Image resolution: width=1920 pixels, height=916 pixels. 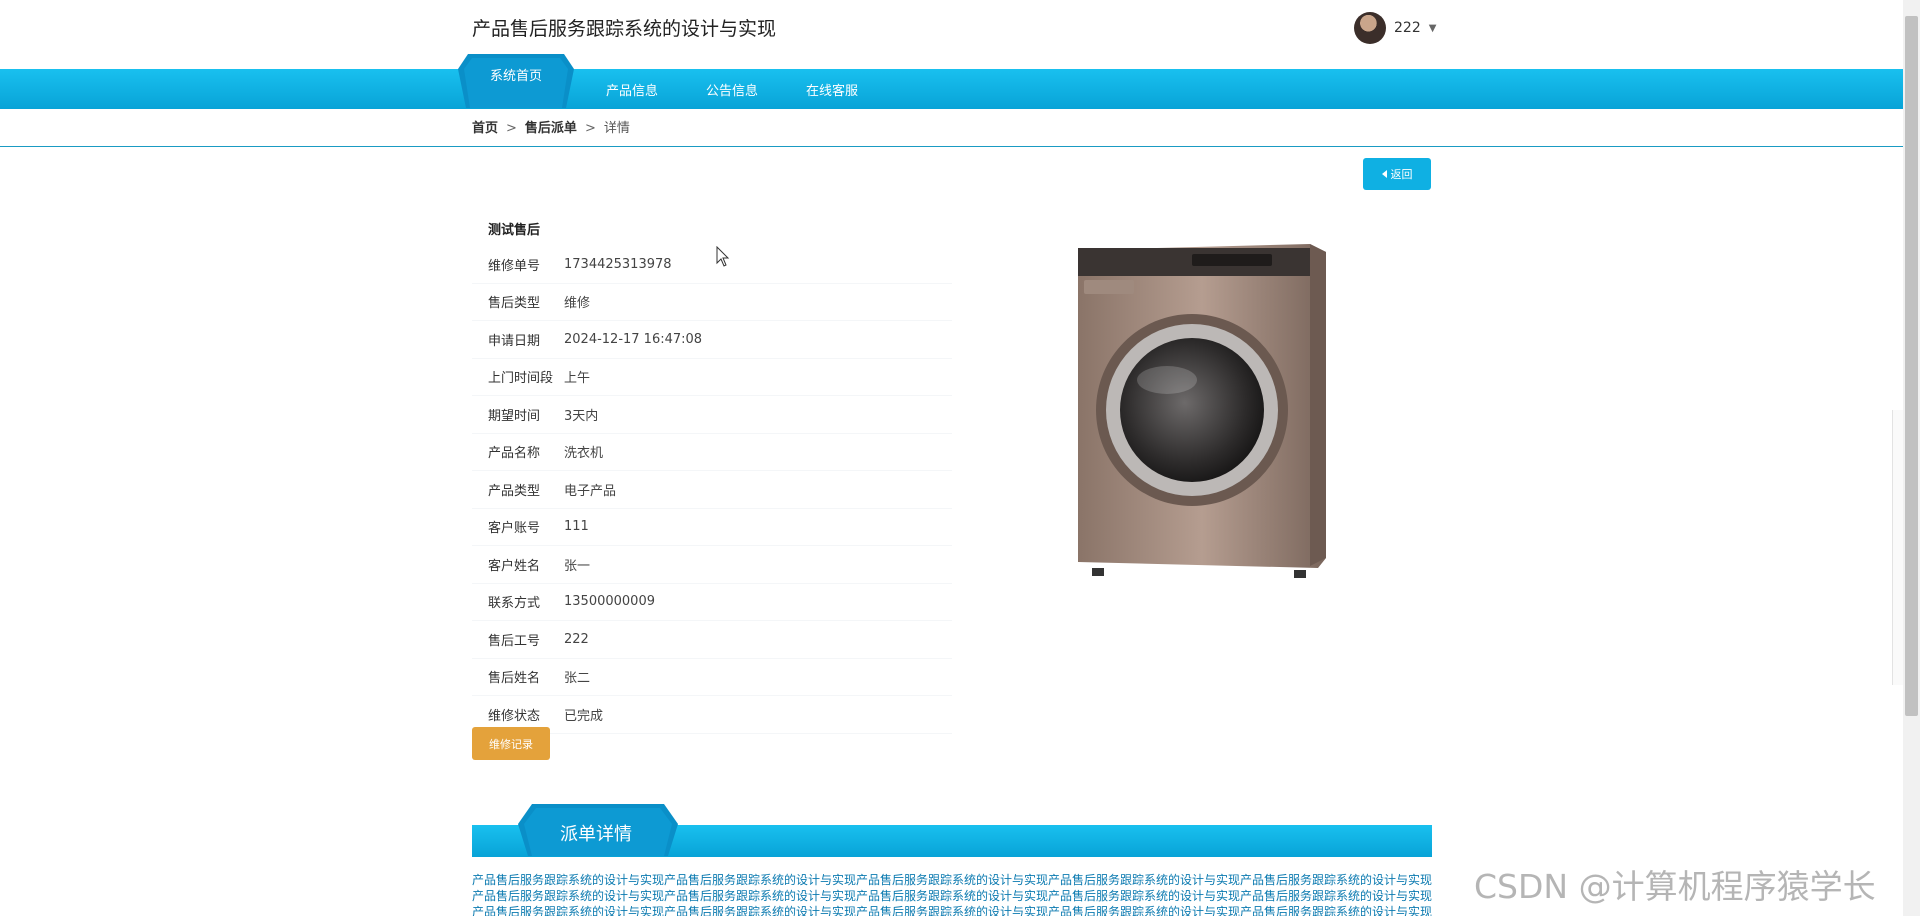 What do you see at coordinates (514, 341) in the screenshot?
I see `detail-label: 申请日期` at bounding box center [514, 341].